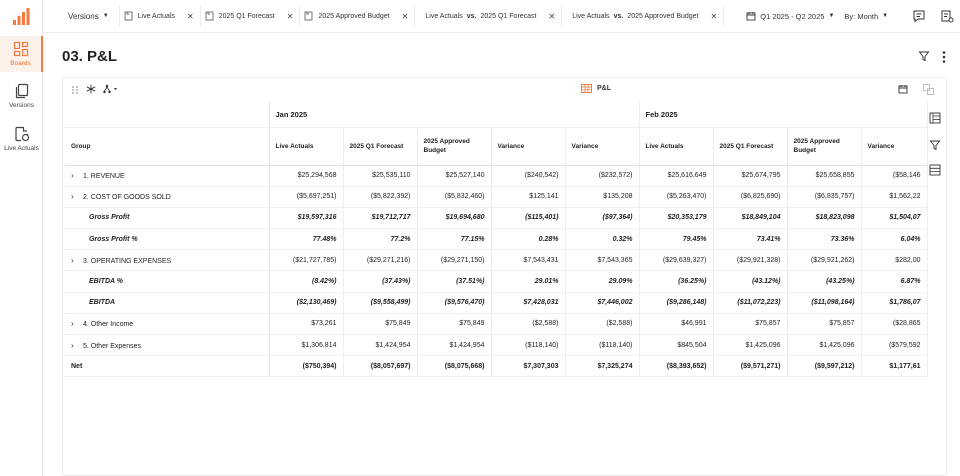 This screenshot has width=960, height=476. What do you see at coordinates (894, 345) in the screenshot?
I see `table-cell: ($579,592` at bounding box center [894, 345].